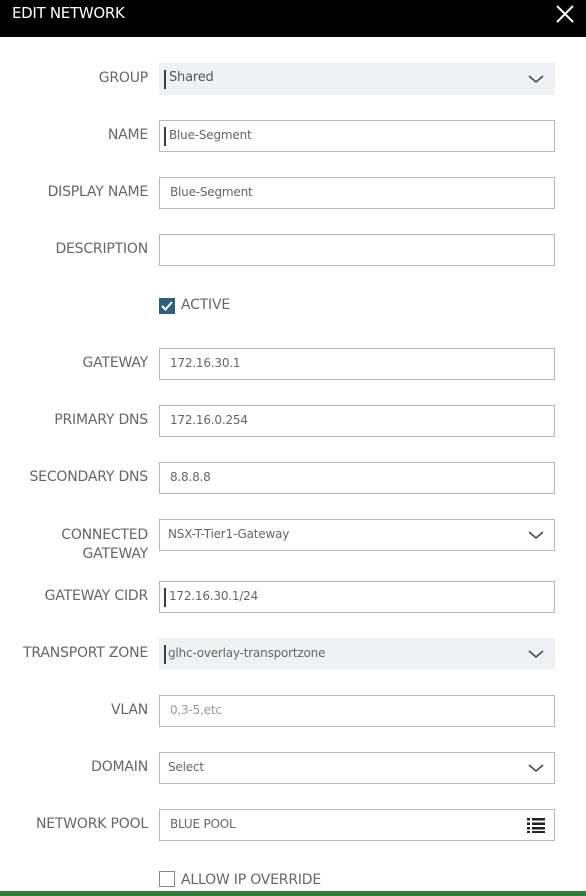 The width and height of the screenshot is (586, 896). What do you see at coordinates (203, 824) in the screenshot?
I see `network-pool-value: BLUE POOL` at bounding box center [203, 824].